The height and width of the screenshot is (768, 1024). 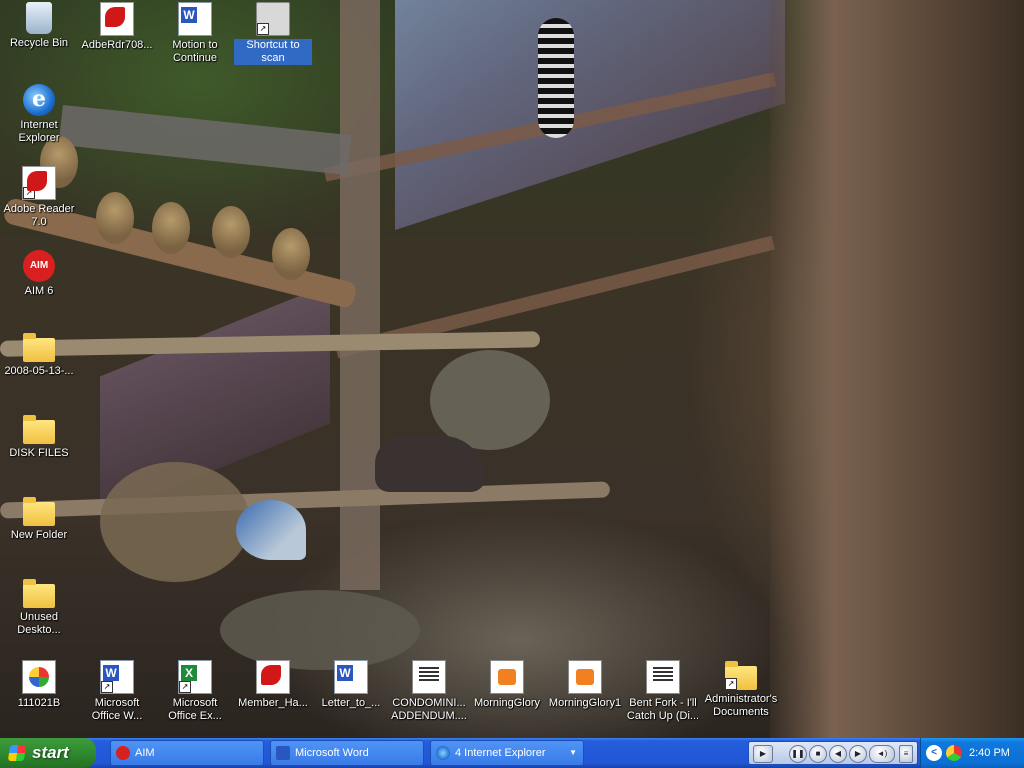 What do you see at coordinates (741, 675) in the screenshot?
I see `folder-icon: ↗` at bounding box center [741, 675].